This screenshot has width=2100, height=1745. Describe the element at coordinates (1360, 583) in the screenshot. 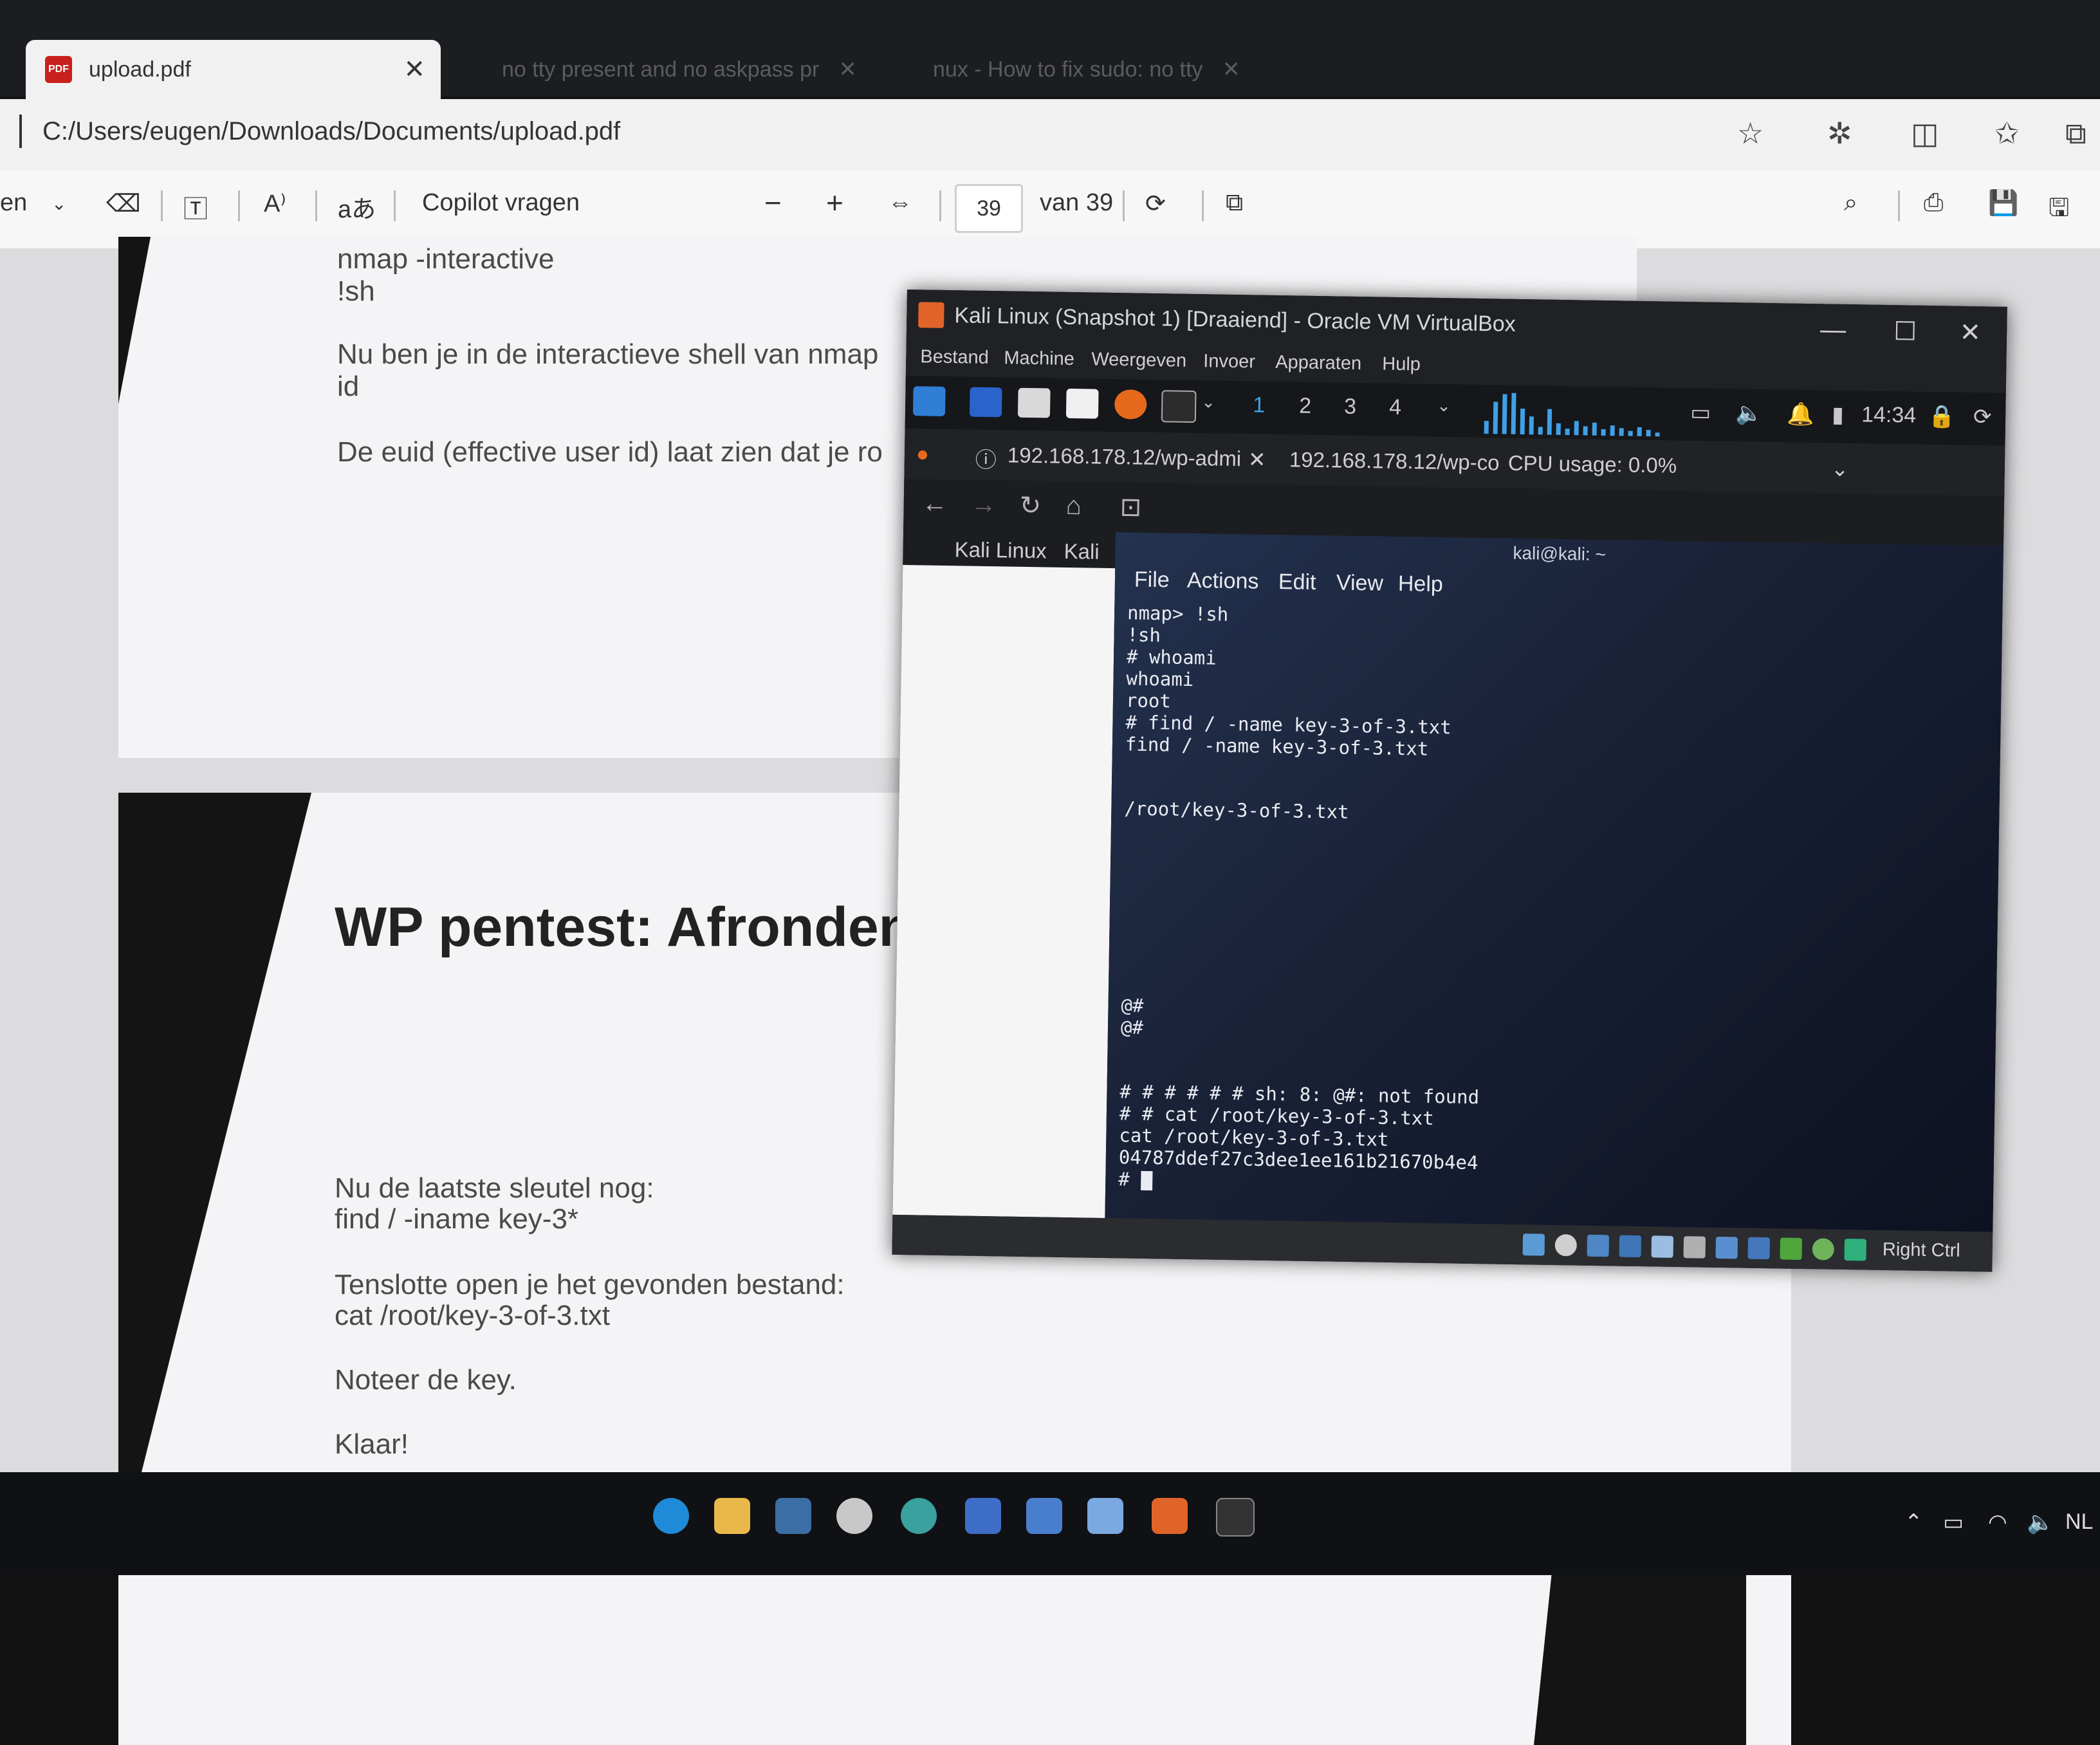

I see `terminal-menu-view: View` at that location.